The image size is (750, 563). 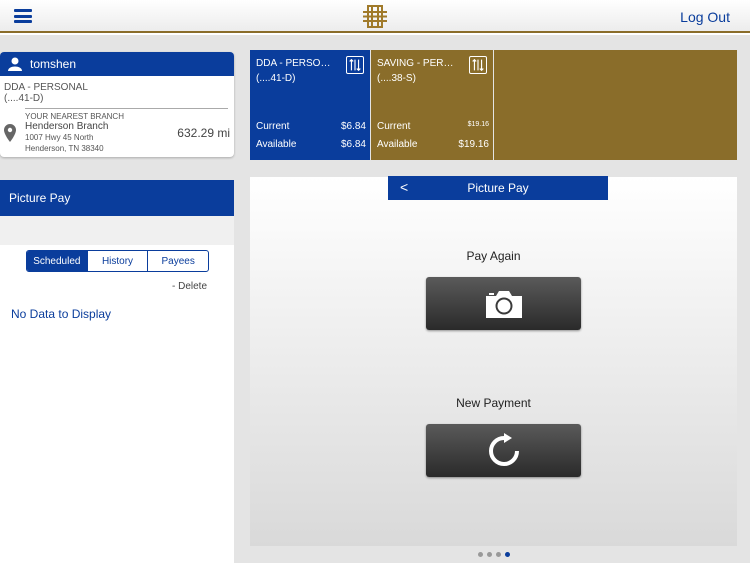 I want to click on new-payment-button, so click(x=503, y=450).